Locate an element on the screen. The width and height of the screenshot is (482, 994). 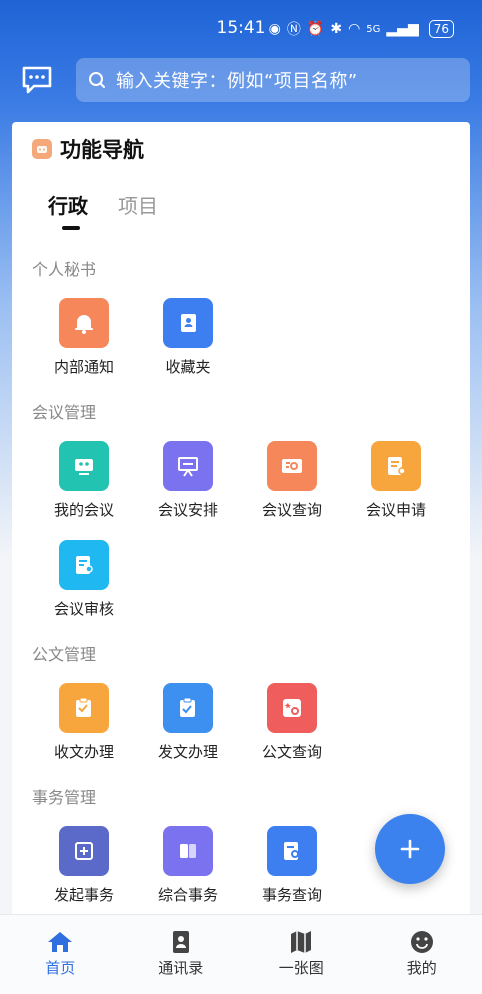
robot-face-icon is located at coordinates (42, 149).